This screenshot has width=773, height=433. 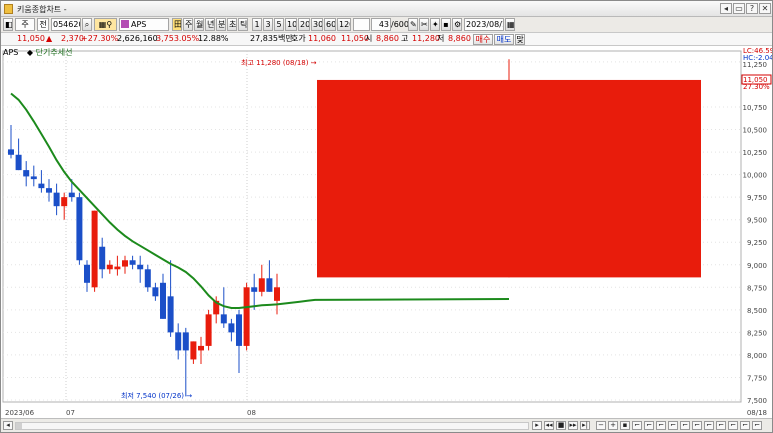 I want to click on tool-button-8: ⌐, so click(x=721, y=425).